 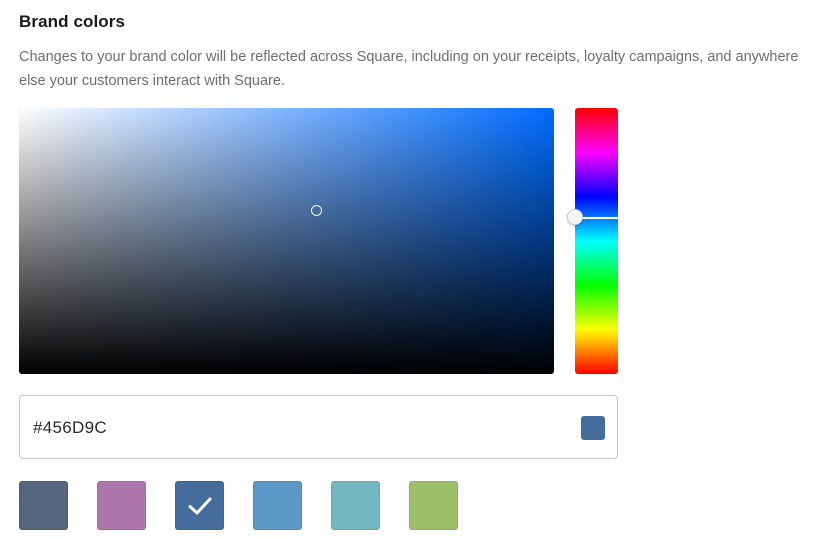 I want to click on hue-slider-handle, so click(x=575, y=217).